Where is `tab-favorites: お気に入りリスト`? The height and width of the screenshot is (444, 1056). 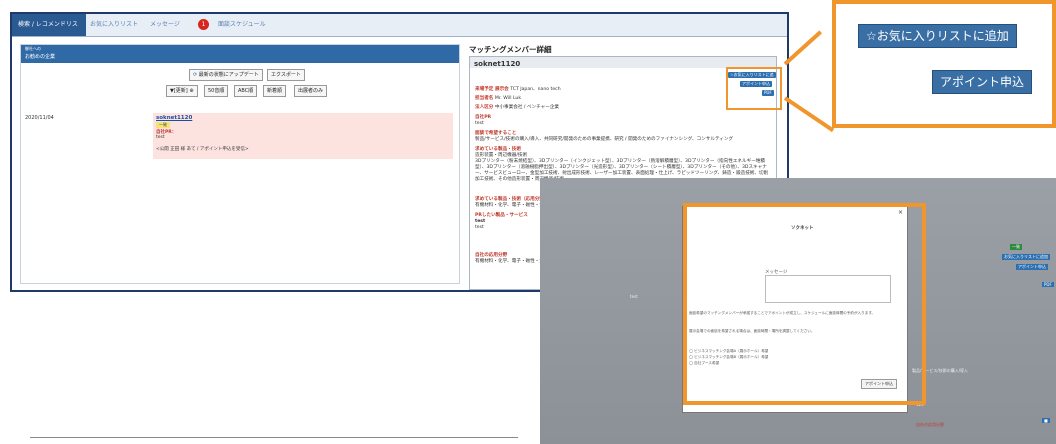 tab-favorites: お気に入りリスト is located at coordinates (114, 25).